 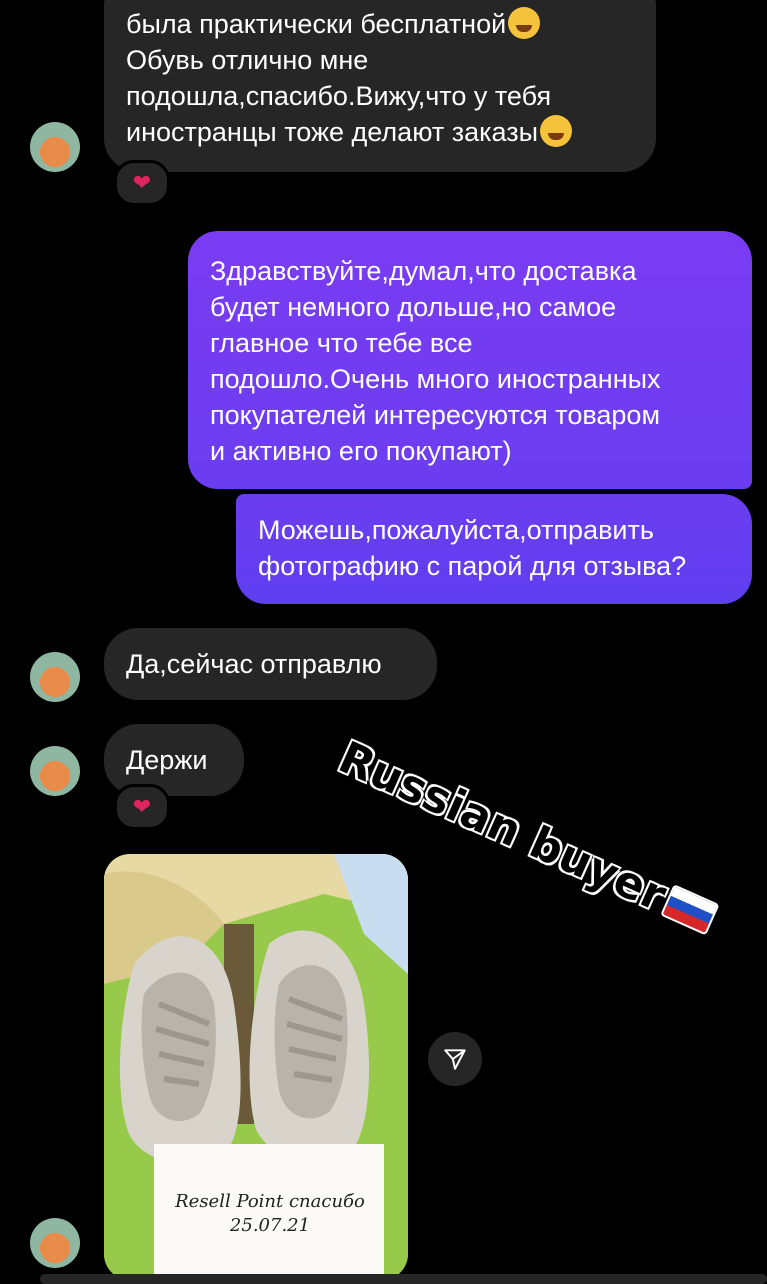 I want to click on shoe-photo: Resell Point спасибо 25.07.21, so click(x=256, y=1067).